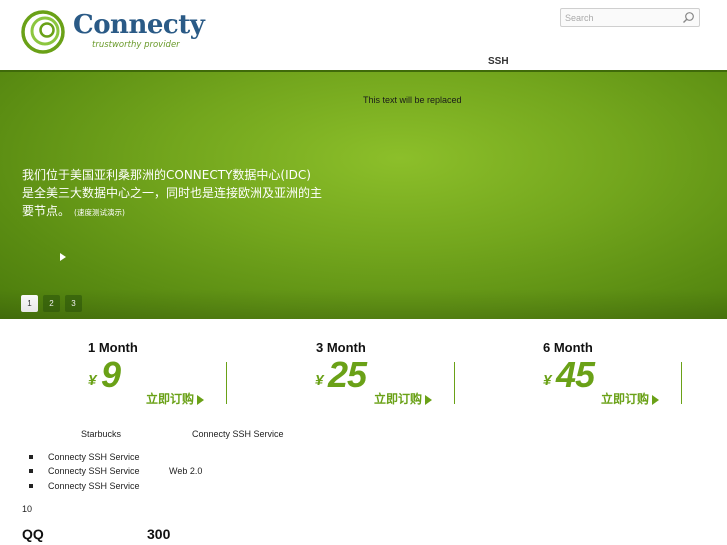  Describe the element at coordinates (412, 100) in the screenshot. I see `banner-placeholder-text: This text will be replaced` at that location.